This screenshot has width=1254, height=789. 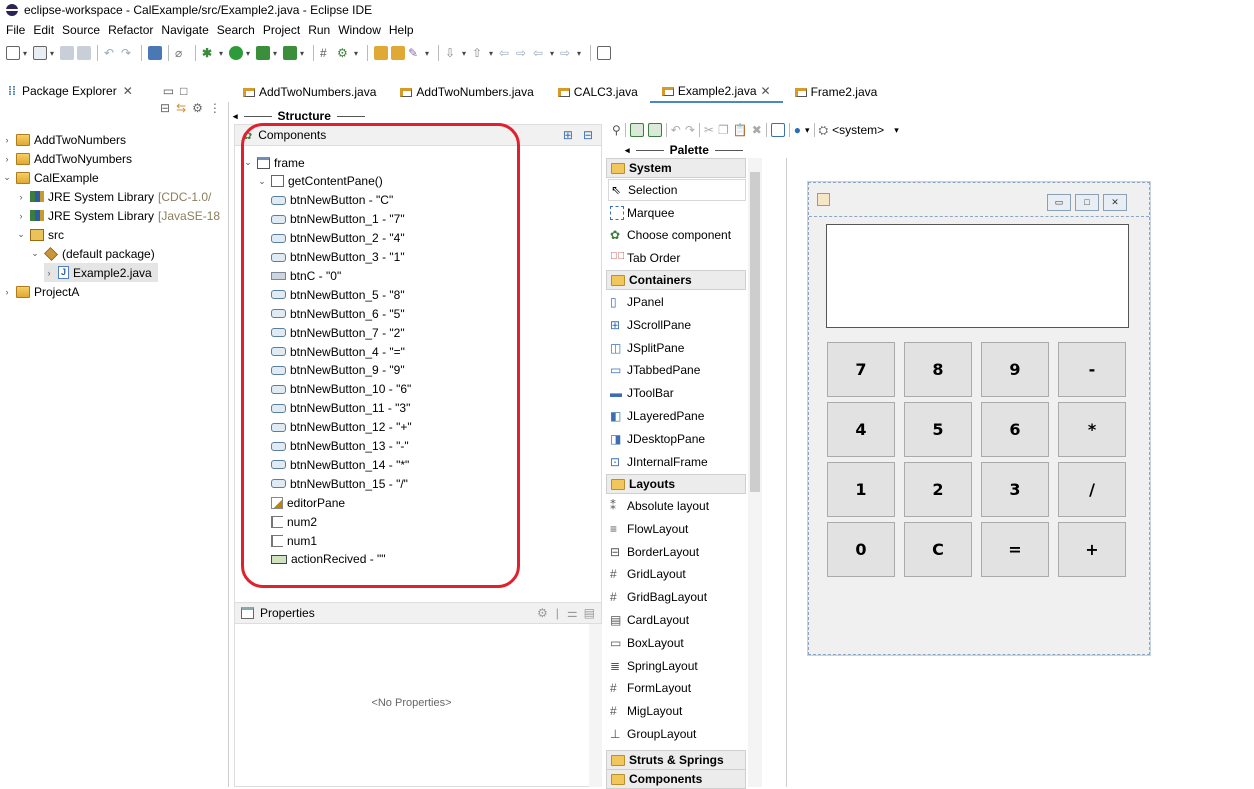 What do you see at coordinates (797, 130) in the screenshot?
I see `globe-icon: ●` at bounding box center [797, 130].